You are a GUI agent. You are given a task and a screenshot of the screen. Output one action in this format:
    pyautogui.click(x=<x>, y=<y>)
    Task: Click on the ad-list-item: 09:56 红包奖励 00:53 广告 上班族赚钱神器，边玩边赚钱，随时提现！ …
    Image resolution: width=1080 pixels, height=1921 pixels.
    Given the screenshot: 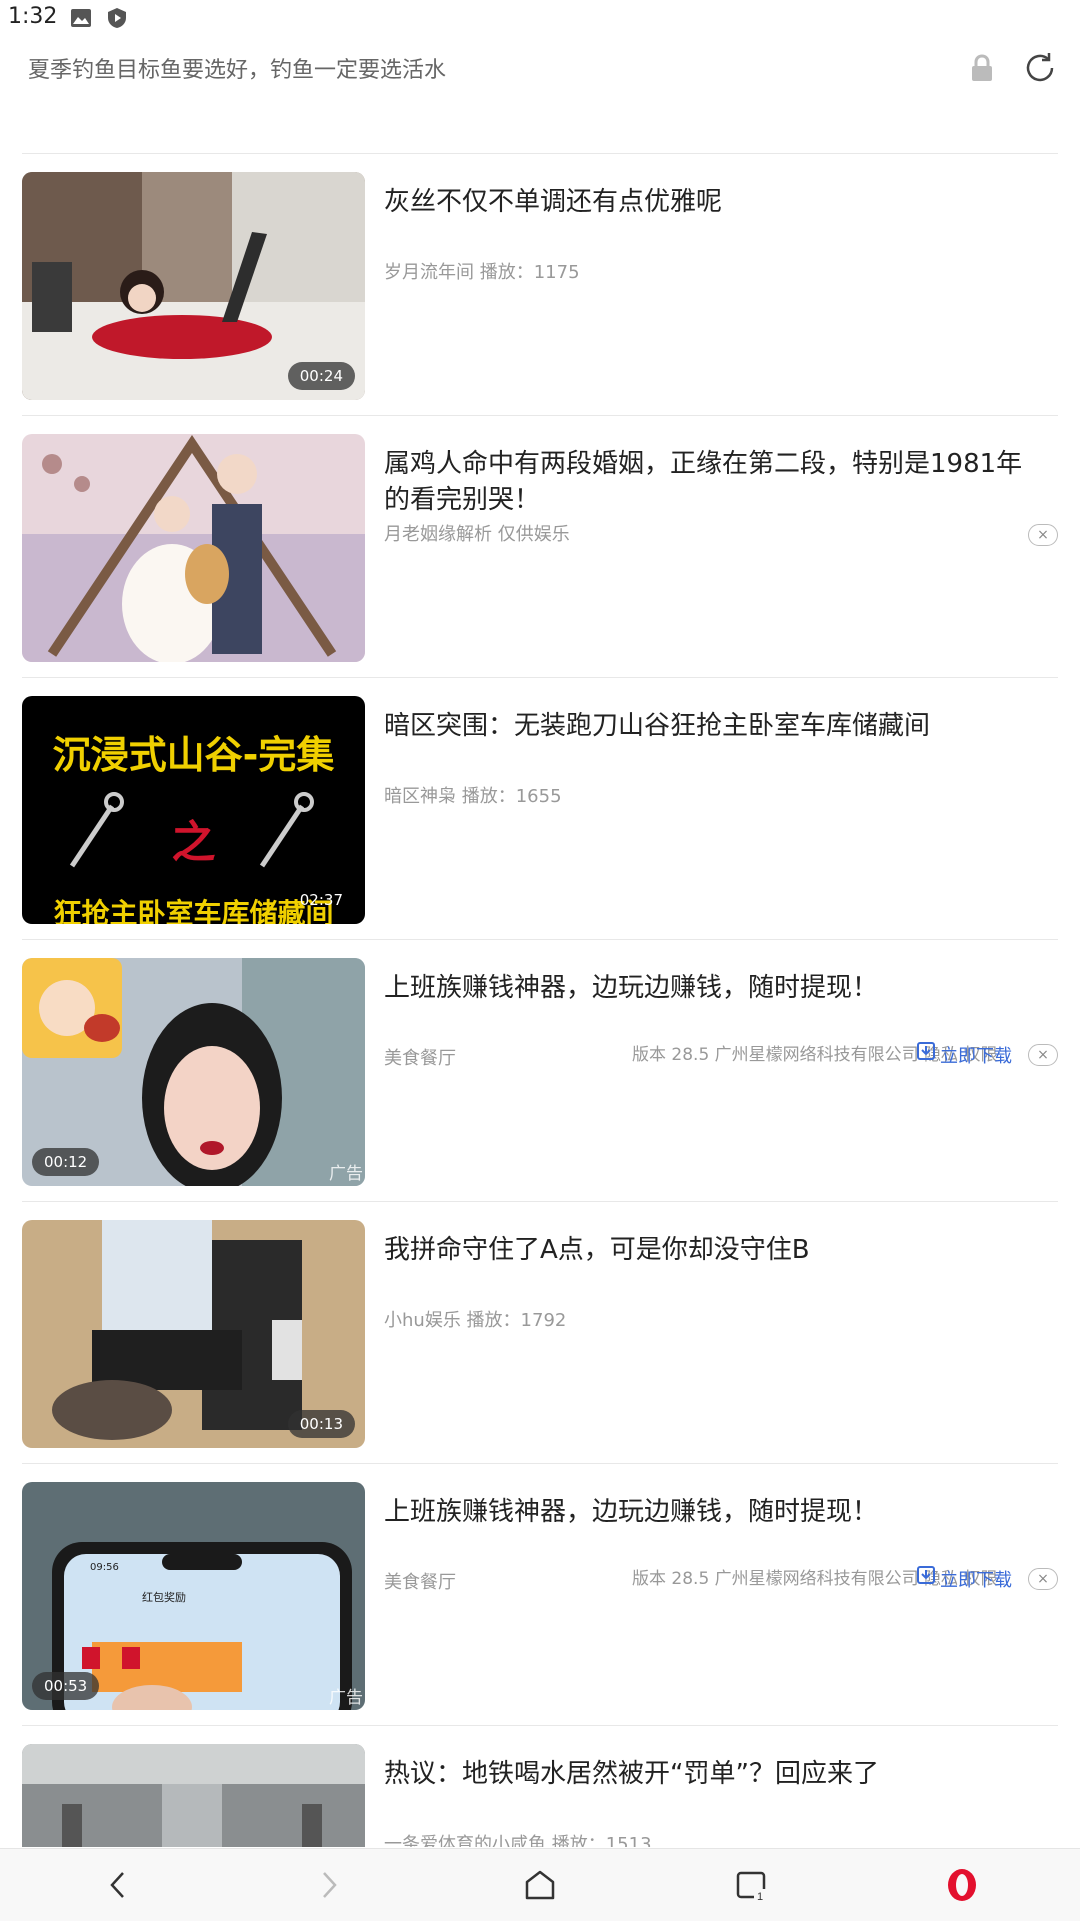 What is the action you would take?
    pyautogui.click(x=540, y=1597)
    